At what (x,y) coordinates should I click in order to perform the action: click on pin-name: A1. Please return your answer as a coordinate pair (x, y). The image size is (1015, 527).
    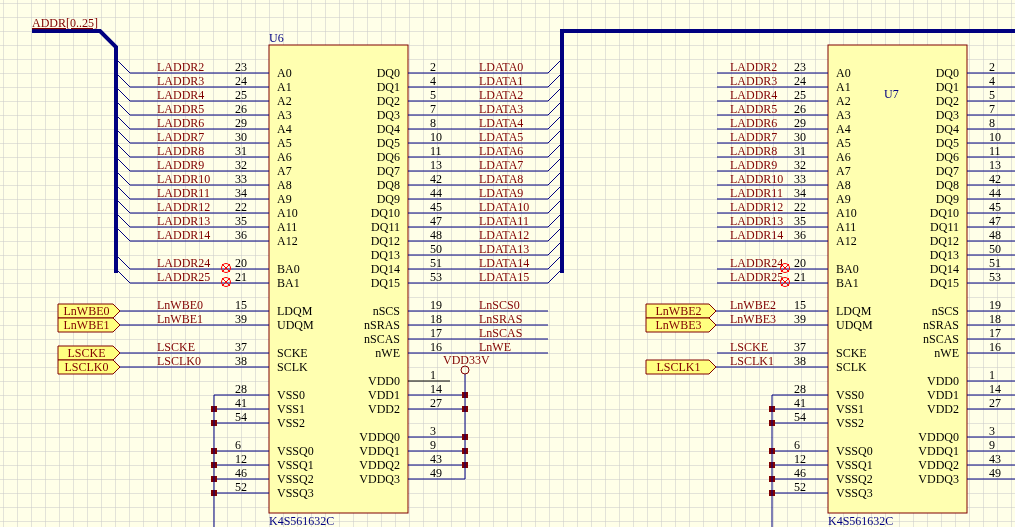
    Looking at the image, I should click on (284, 87).